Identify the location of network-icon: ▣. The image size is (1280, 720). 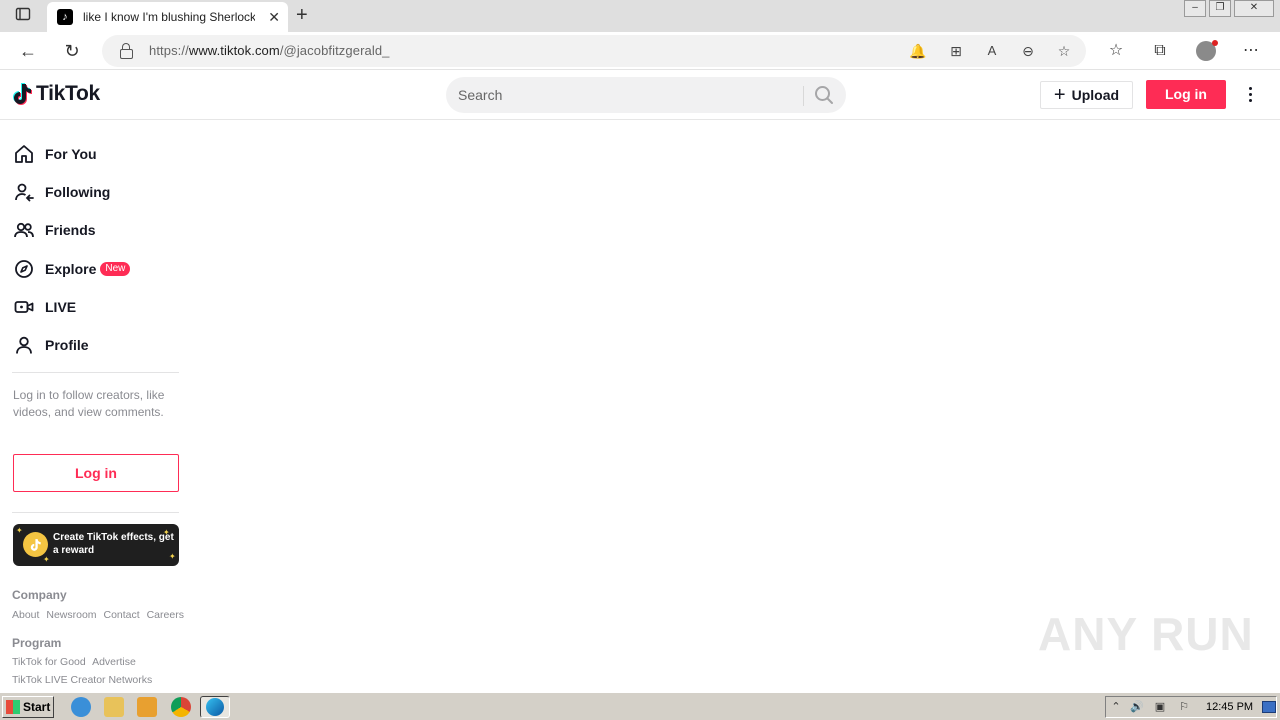
(1160, 707).